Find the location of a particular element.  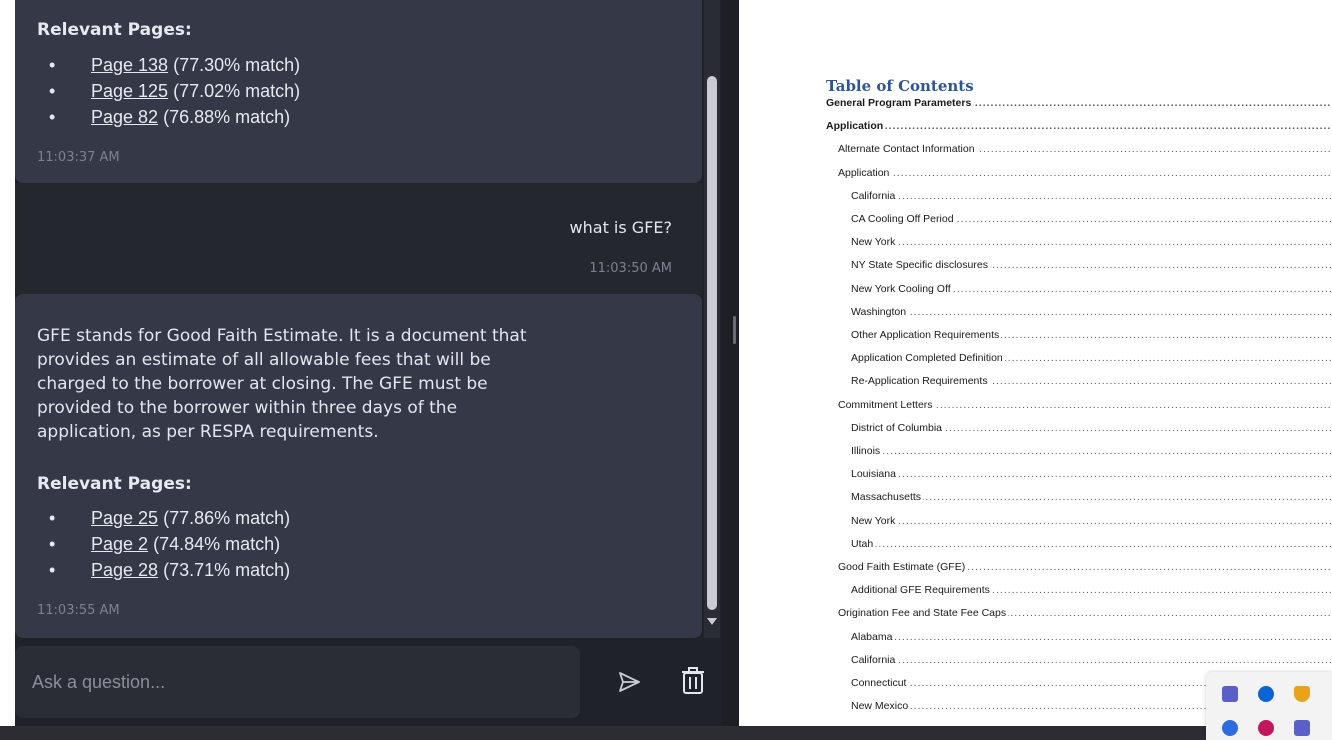

toc-entry-label: District of Columbia is located at coordinates (898, 427).